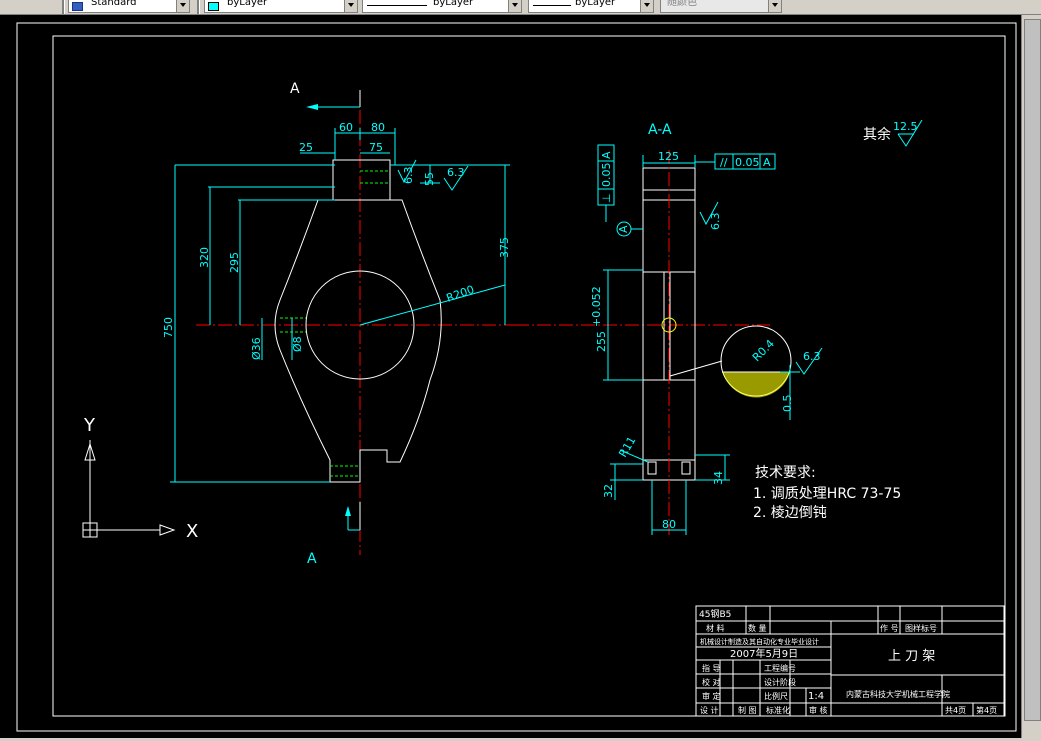 The width and height of the screenshot is (1041, 741). Describe the element at coordinates (921, 628) in the screenshot. I see `tb-col-drawno: 图样标号` at that location.